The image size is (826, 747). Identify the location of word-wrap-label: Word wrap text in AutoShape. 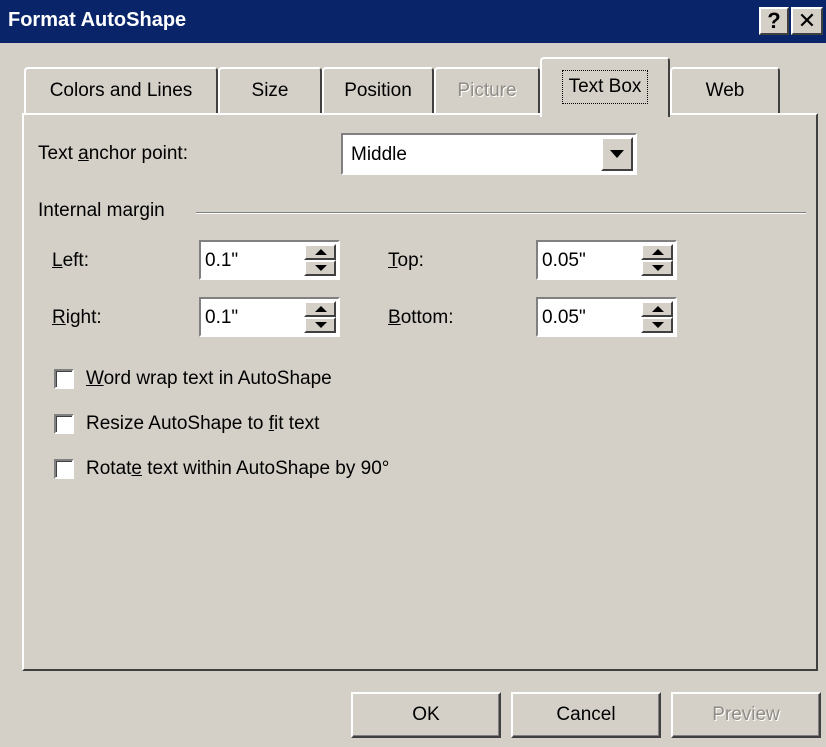
(209, 378).